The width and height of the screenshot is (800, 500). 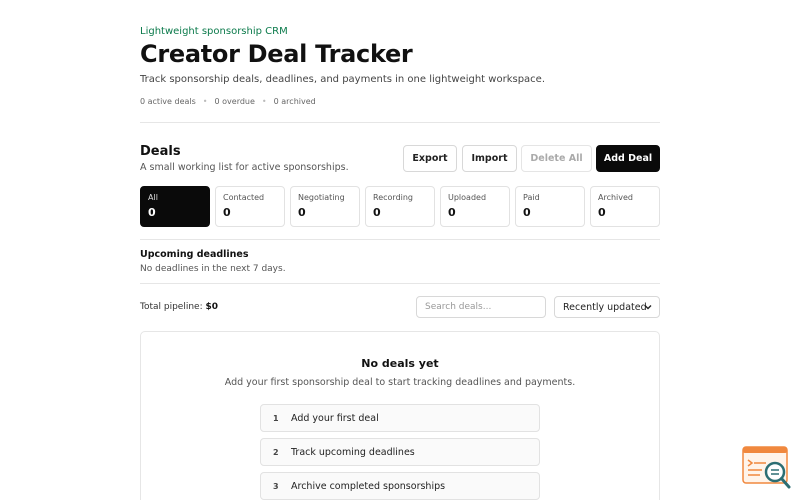 What do you see at coordinates (175, 206) in the screenshot?
I see `tab-all: All 0` at bounding box center [175, 206].